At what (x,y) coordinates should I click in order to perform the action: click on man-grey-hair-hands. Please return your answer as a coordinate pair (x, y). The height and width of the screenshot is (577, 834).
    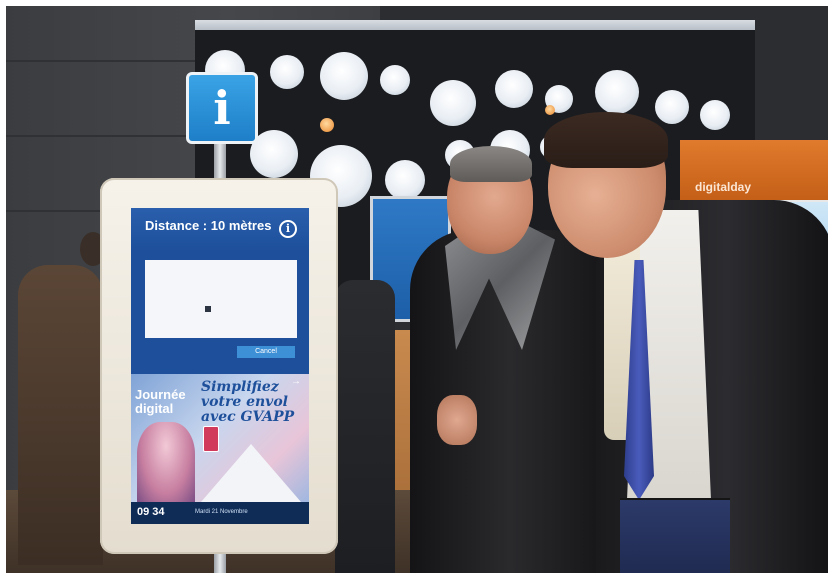
    Looking at the image, I should click on (457, 420).